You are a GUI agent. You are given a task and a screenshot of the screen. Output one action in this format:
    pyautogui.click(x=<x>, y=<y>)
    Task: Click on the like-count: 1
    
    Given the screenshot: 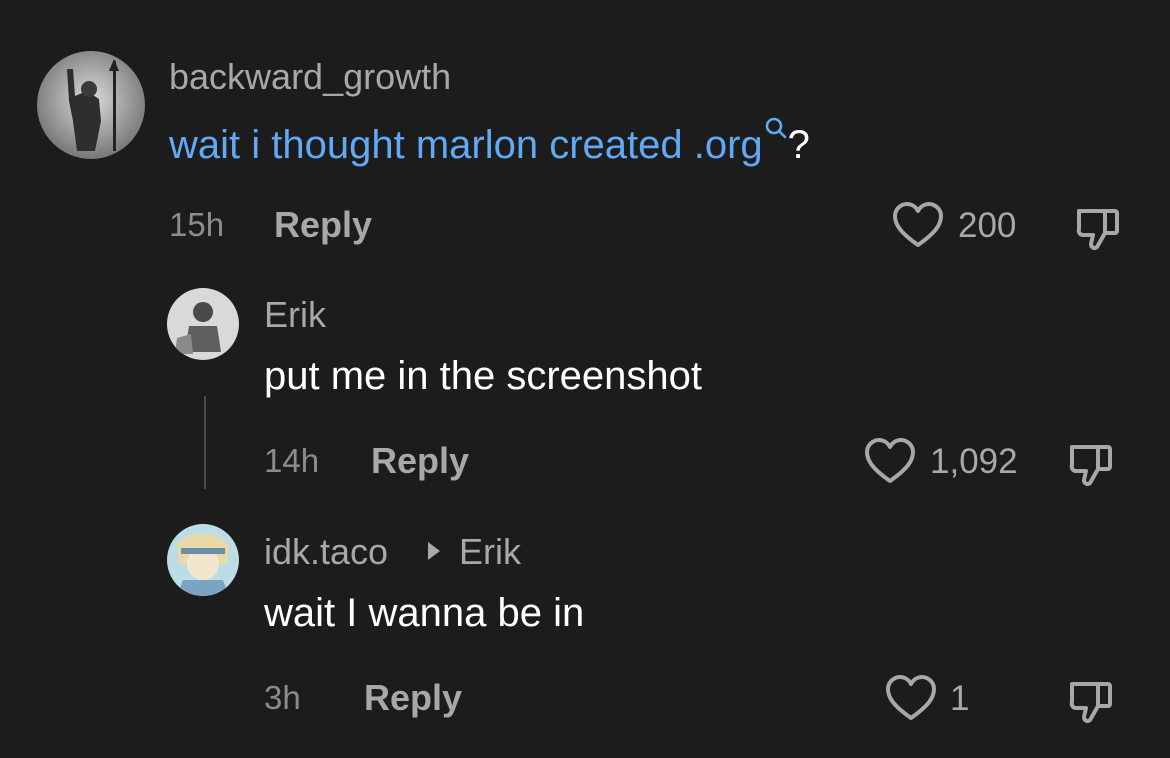 What is the action you would take?
    pyautogui.click(x=960, y=698)
    